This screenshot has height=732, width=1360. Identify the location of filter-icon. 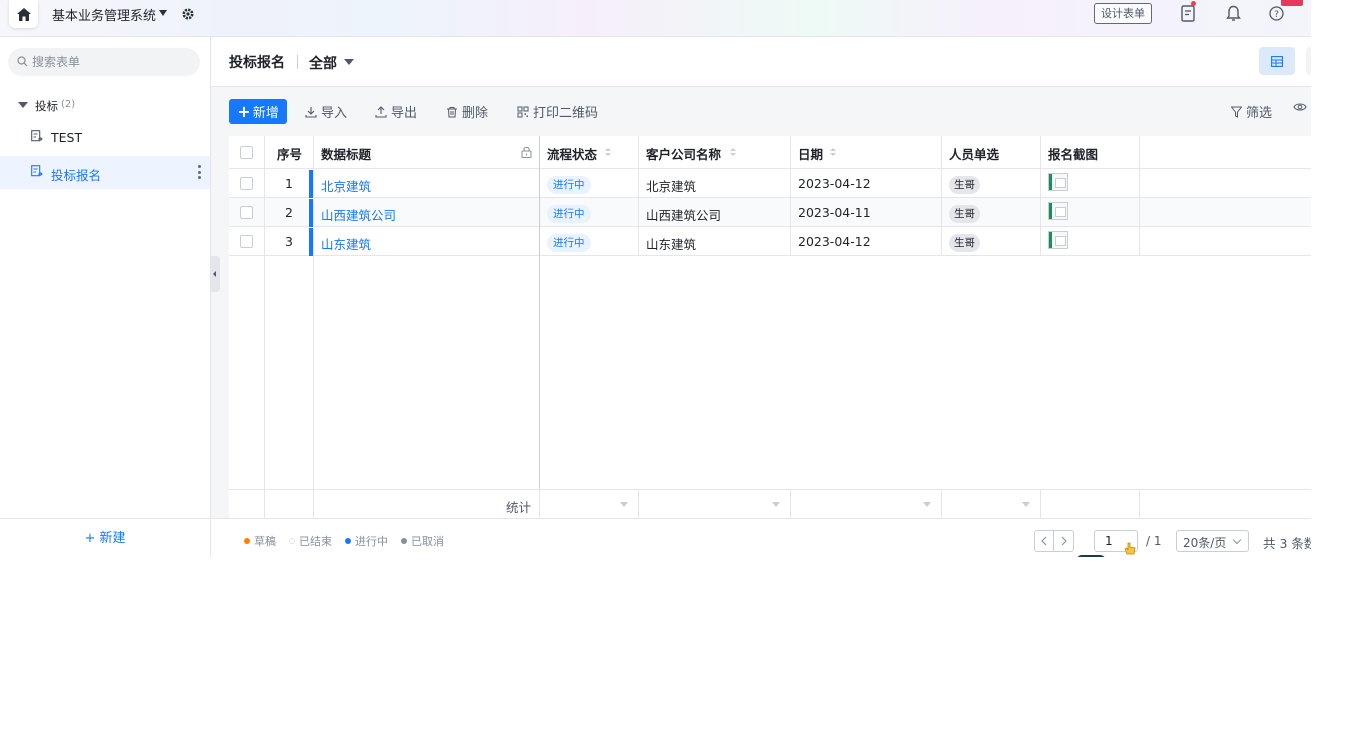
(1236, 112).